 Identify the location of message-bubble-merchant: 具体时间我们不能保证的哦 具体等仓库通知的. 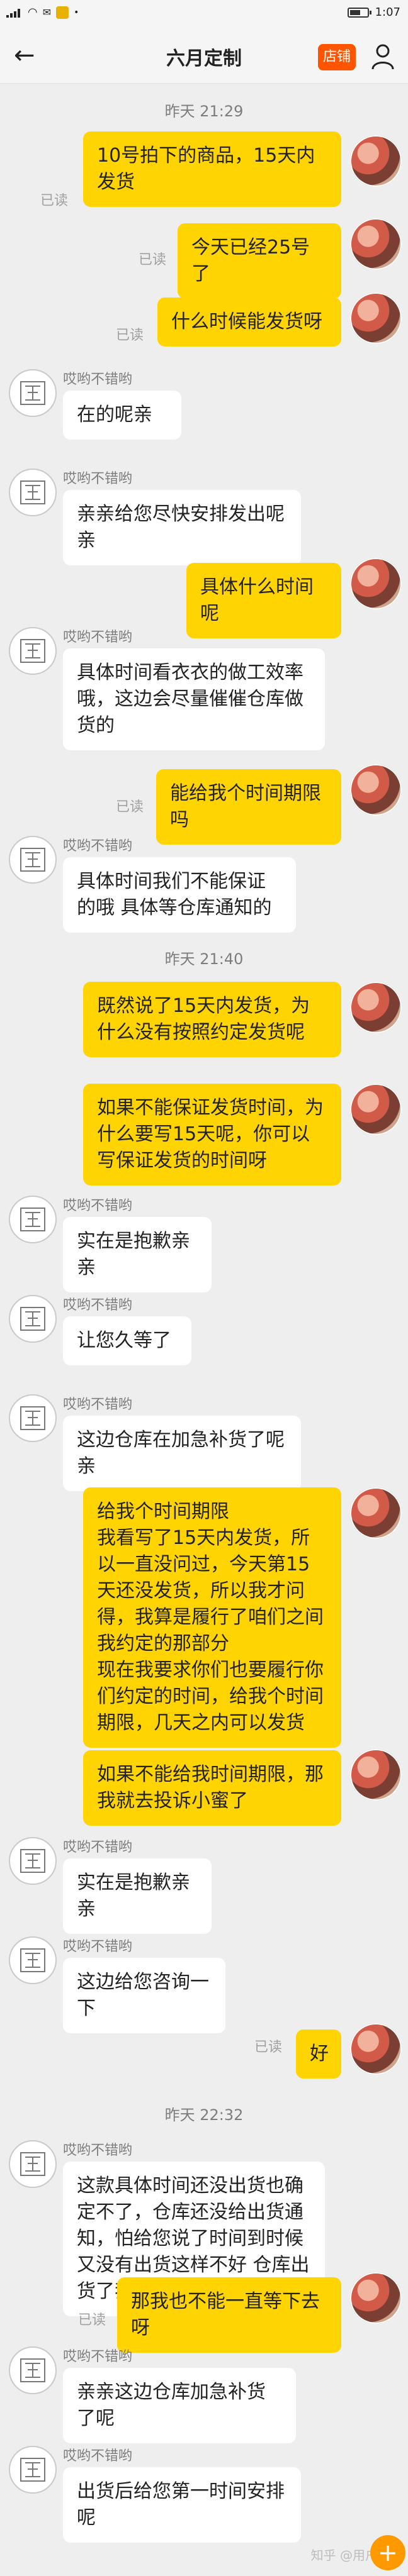
(179, 895).